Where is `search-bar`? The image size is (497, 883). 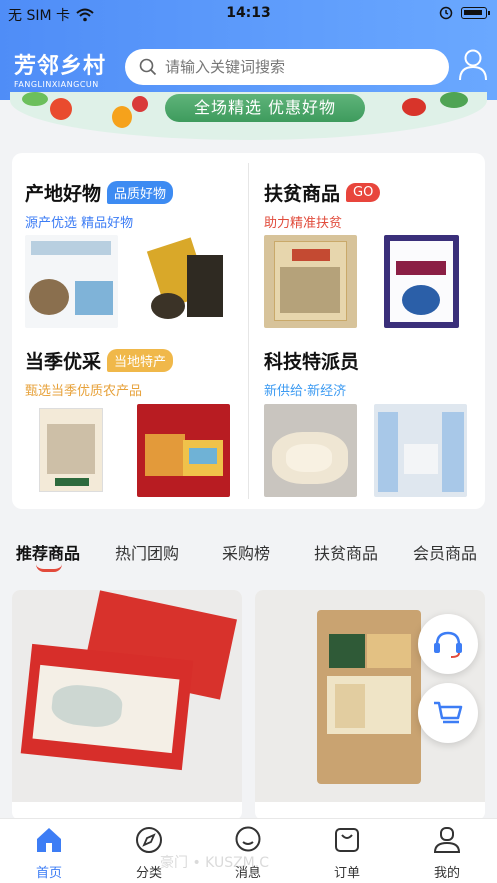
search-bar is located at coordinates (287, 67).